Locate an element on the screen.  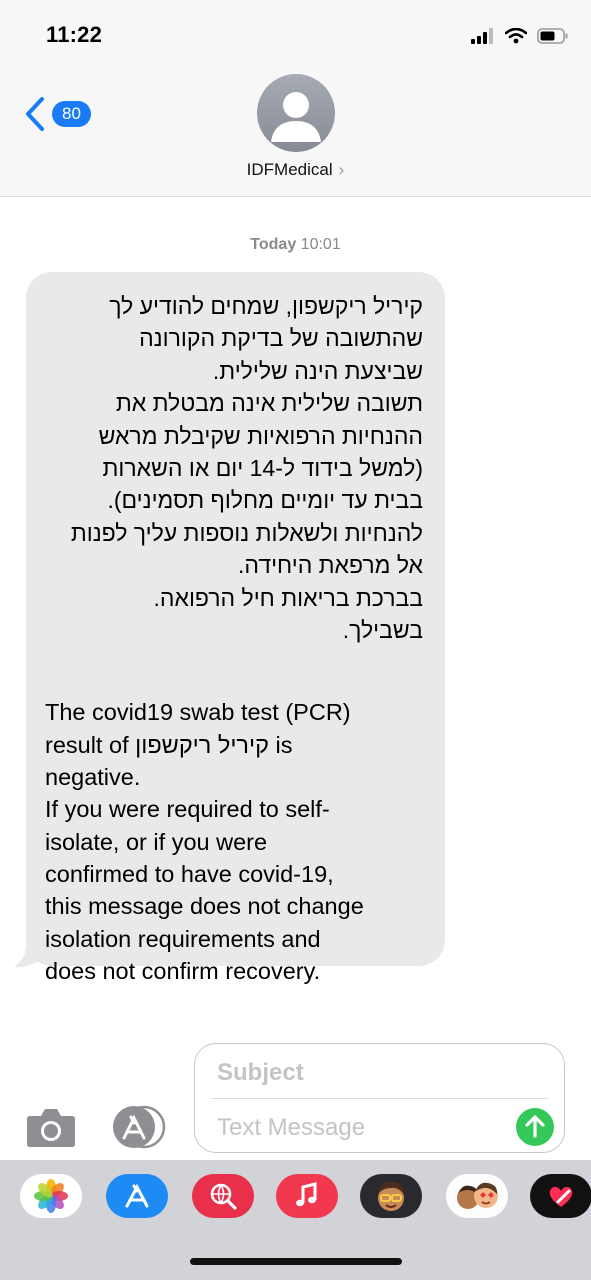
music-icon is located at coordinates (307, 1196).